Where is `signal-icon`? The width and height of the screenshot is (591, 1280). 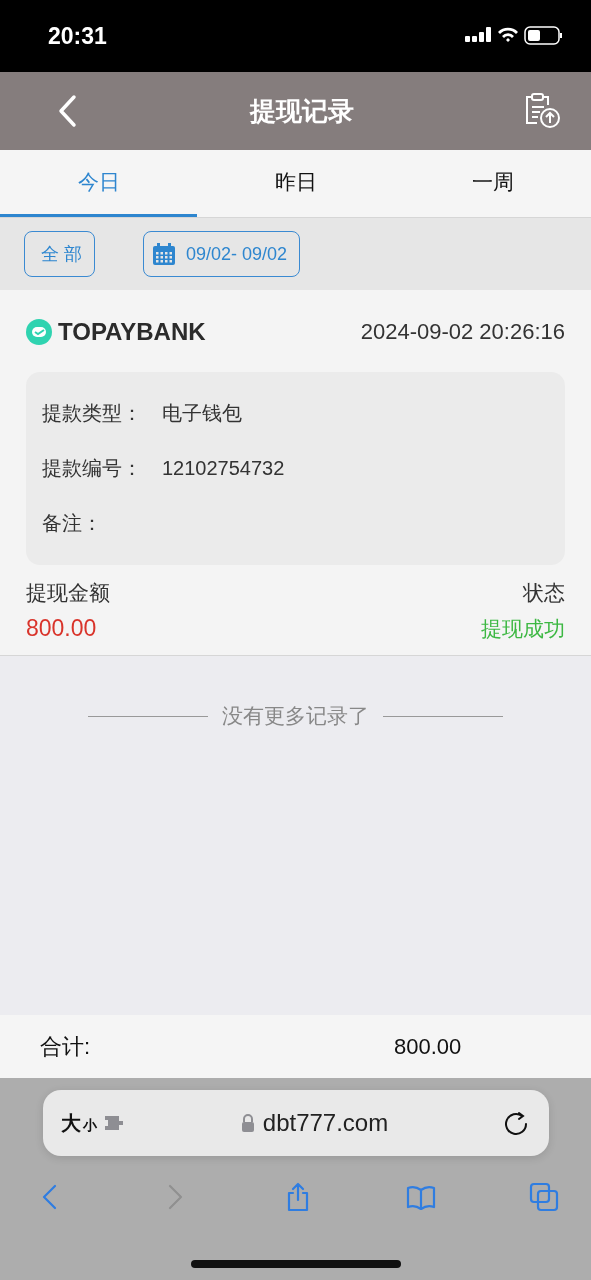
signal-icon is located at coordinates (478, 34).